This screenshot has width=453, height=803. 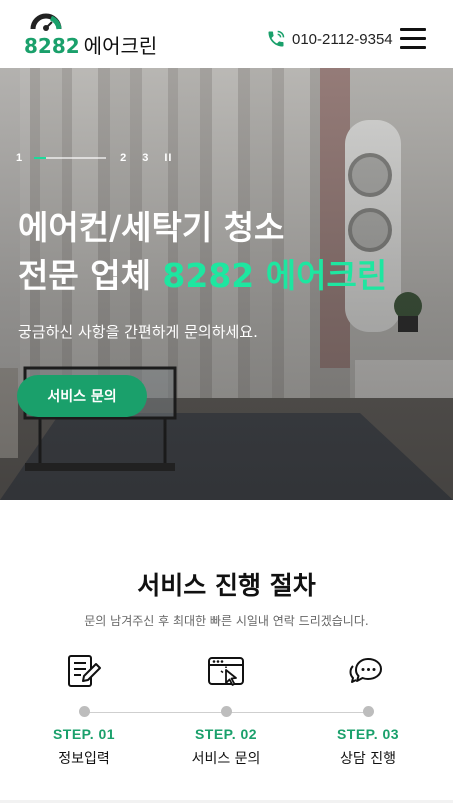 What do you see at coordinates (226, 671) in the screenshot?
I see `browser-click-icon` at bounding box center [226, 671].